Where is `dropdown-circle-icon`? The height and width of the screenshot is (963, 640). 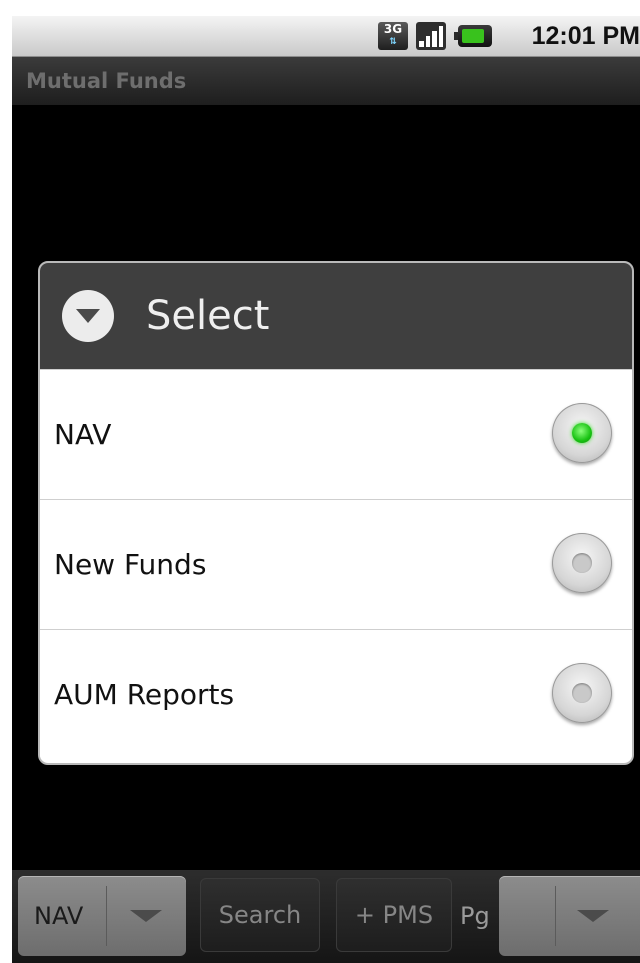
dropdown-circle-icon is located at coordinates (88, 316).